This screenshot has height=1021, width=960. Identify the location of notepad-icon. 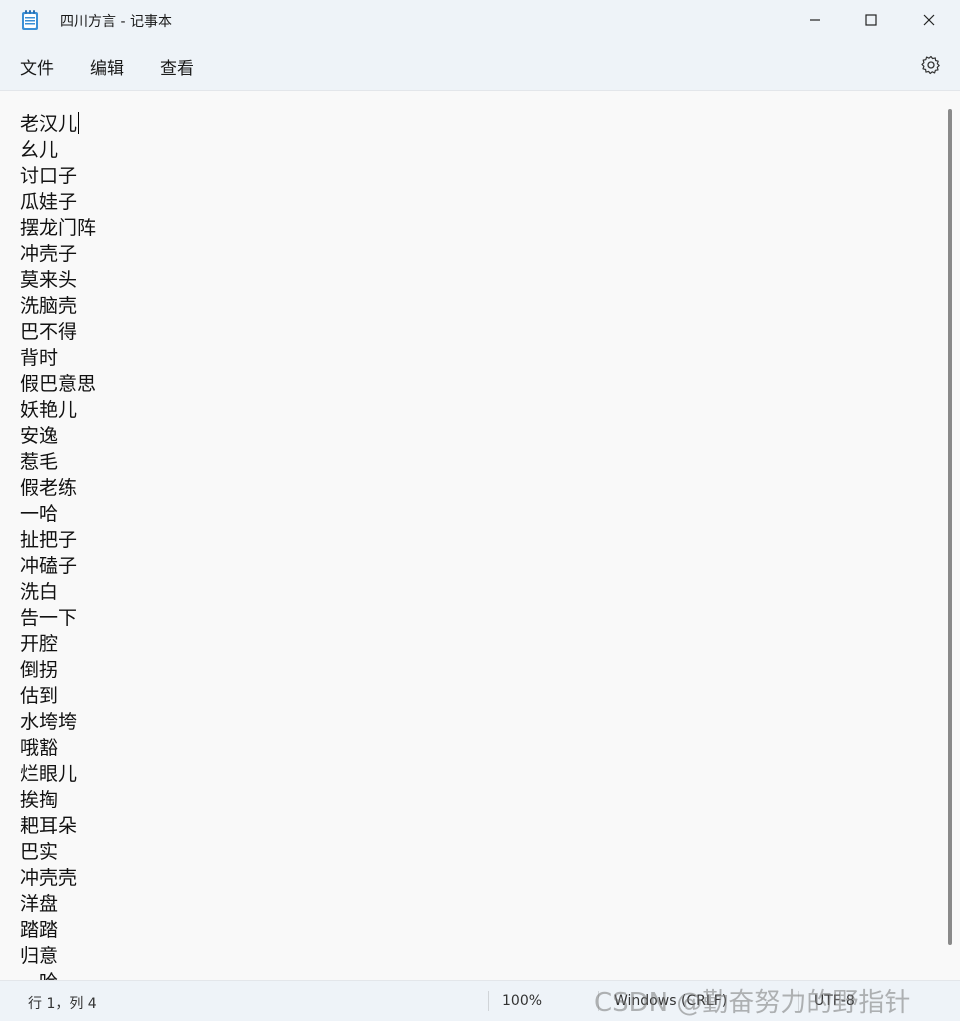
(30, 20).